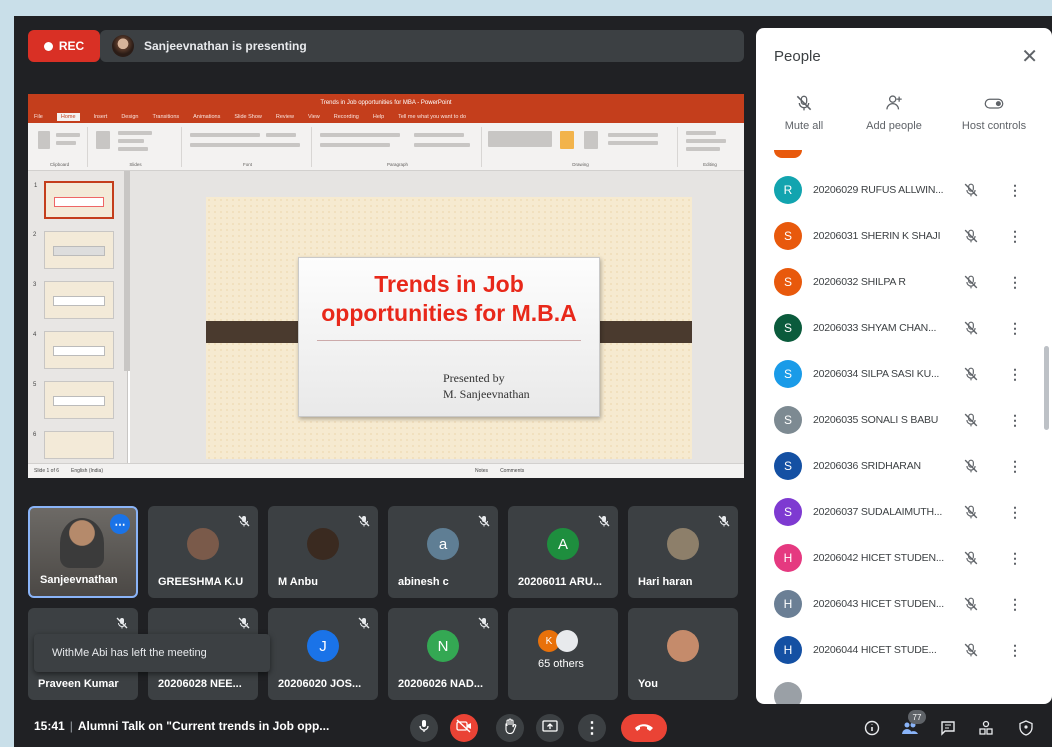 Image resolution: width=1052 pixels, height=747 pixels. Describe the element at coordinates (904, 237) in the screenshot. I see `participant-row: S 20206031 SHERIN K SHAJI ⋮` at that location.